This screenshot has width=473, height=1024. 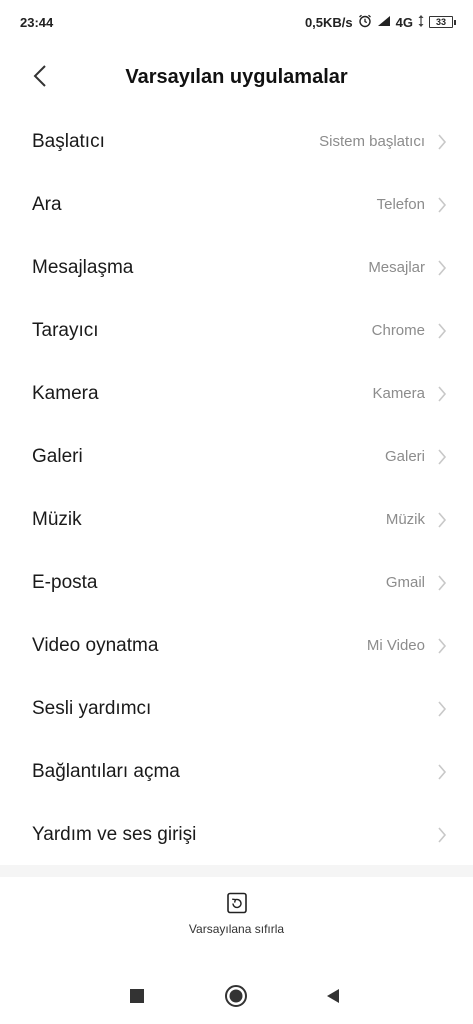 I want to click on item-right: Mesajlar, so click(x=407, y=267).